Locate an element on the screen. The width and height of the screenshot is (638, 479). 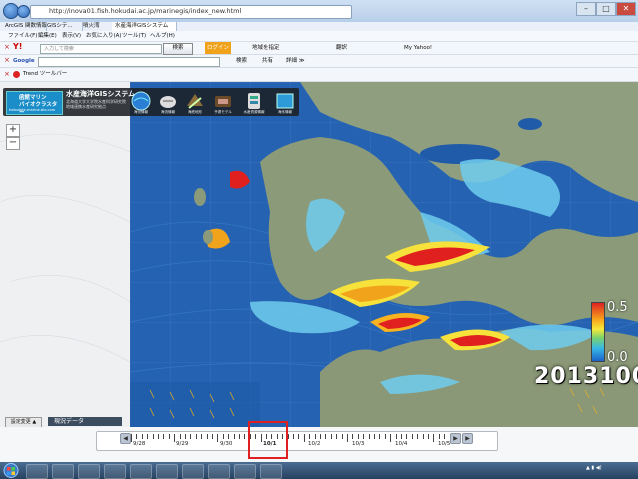
timeline-date-label: 9/28 is located at coordinates (139, 444).